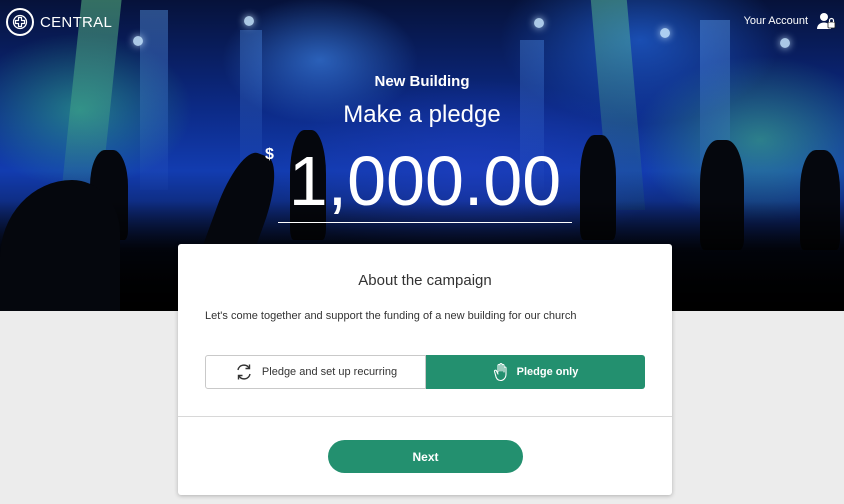 This screenshot has height=504, width=844. What do you see at coordinates (425, 280) in the screenshot?
I see `card-title: About the campaign` at bounding box center [425, 280].